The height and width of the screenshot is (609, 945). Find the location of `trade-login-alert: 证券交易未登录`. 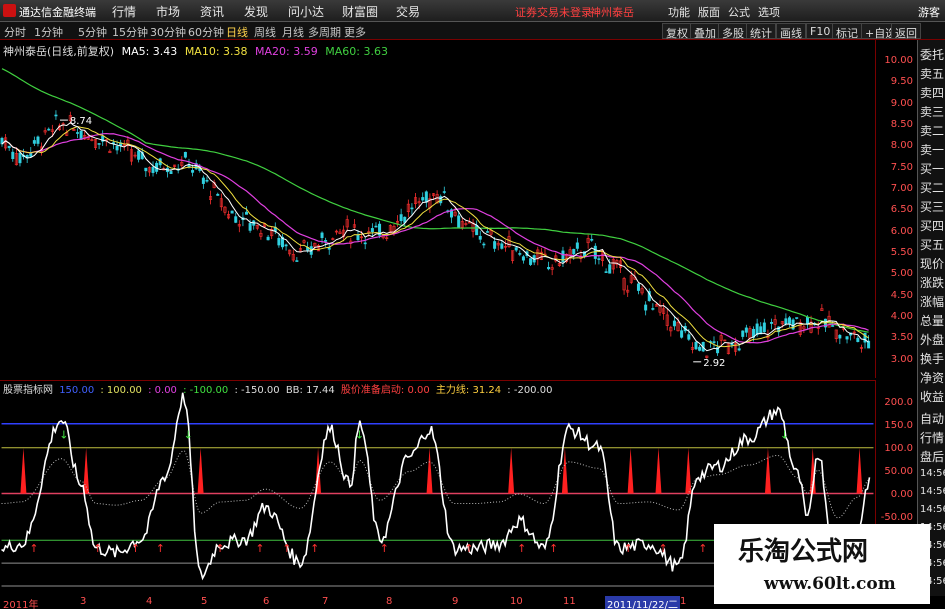

trade-login-alert: 证券交易未登录 is located at coordinates (553, 12).